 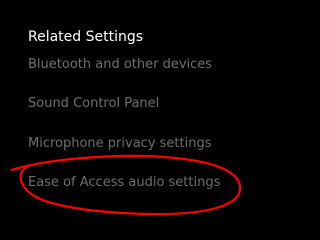 What do you see at coordinates (124, 183) in the screenshot?
I see `ease-of-access-audio-link: Ease of Access audio settings` at bounding box center [124, 183].